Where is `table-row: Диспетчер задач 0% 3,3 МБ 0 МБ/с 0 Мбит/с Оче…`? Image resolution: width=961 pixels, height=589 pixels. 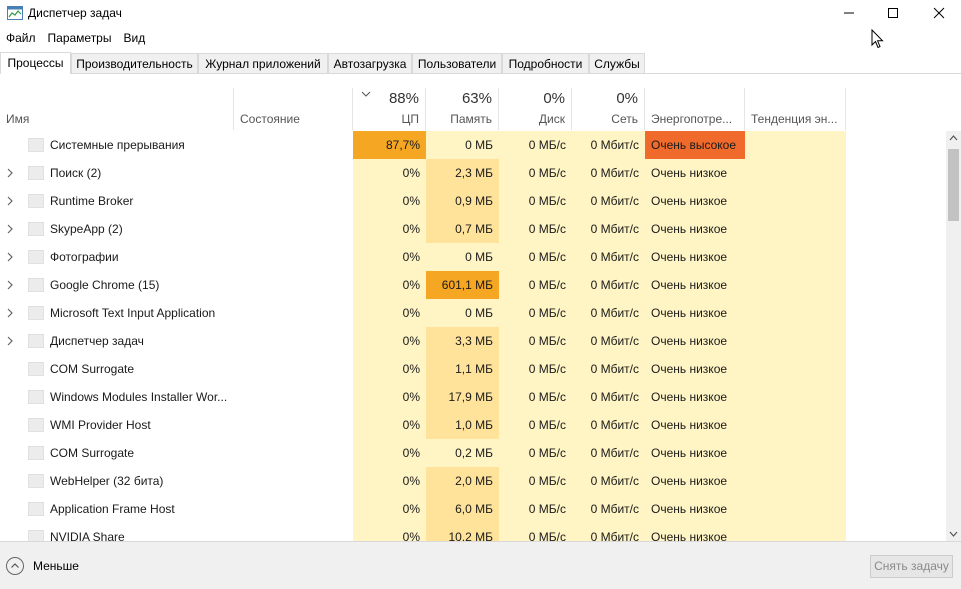 table-row: Диспетчер задач 0% 3,3 МБ 0 МБ/с 0 Мбит/с Оче… is located at coordinates (473, 341).